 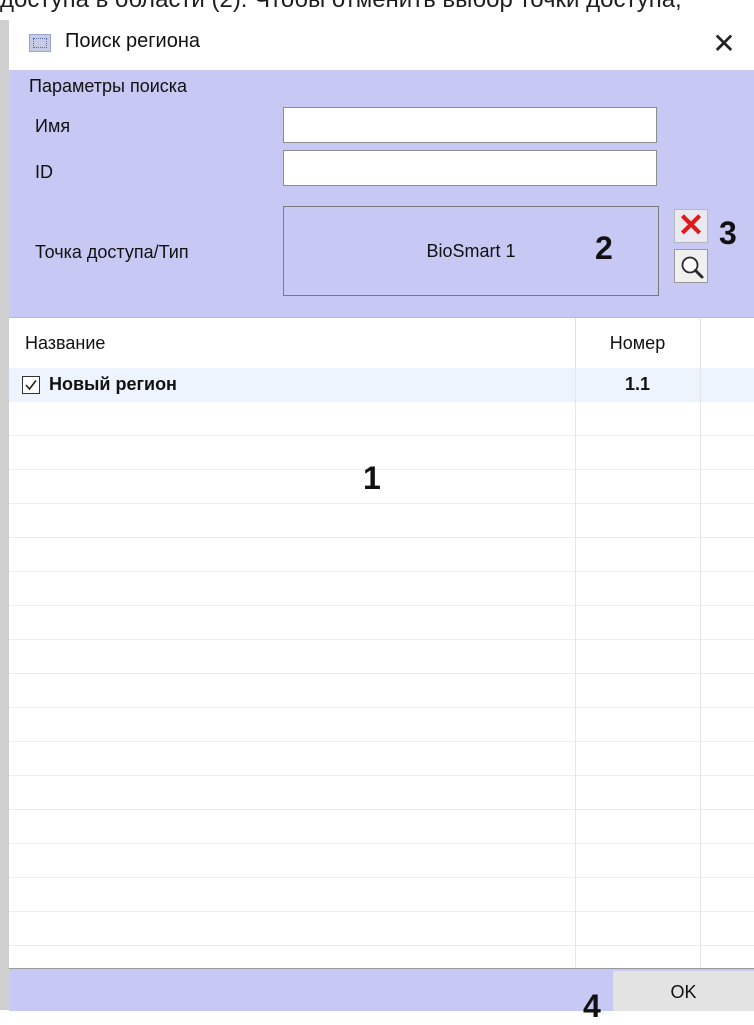 I want to click on id-label: ID, so click(x=44, y=172).